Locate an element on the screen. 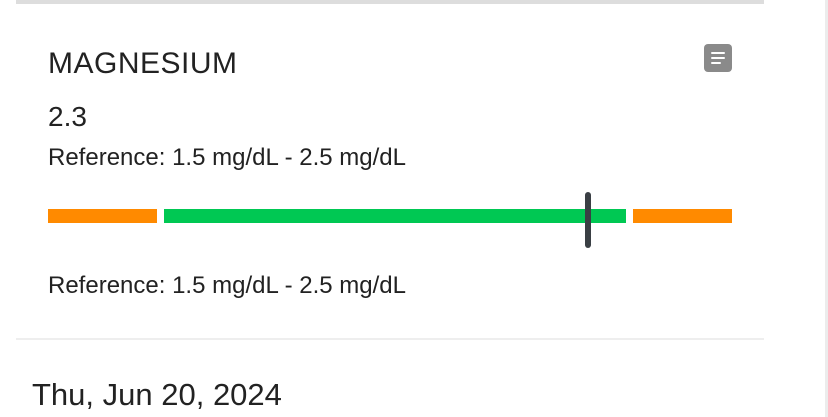 The image size is (828, 417). notes-icon is located at coordinates (718, 58).